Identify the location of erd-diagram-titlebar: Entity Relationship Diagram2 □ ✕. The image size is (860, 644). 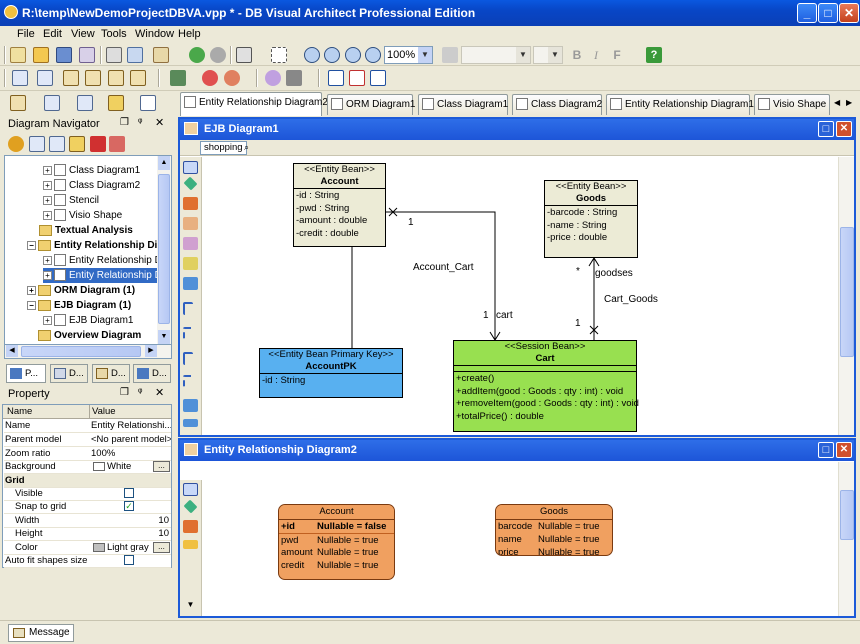
(517, 450).